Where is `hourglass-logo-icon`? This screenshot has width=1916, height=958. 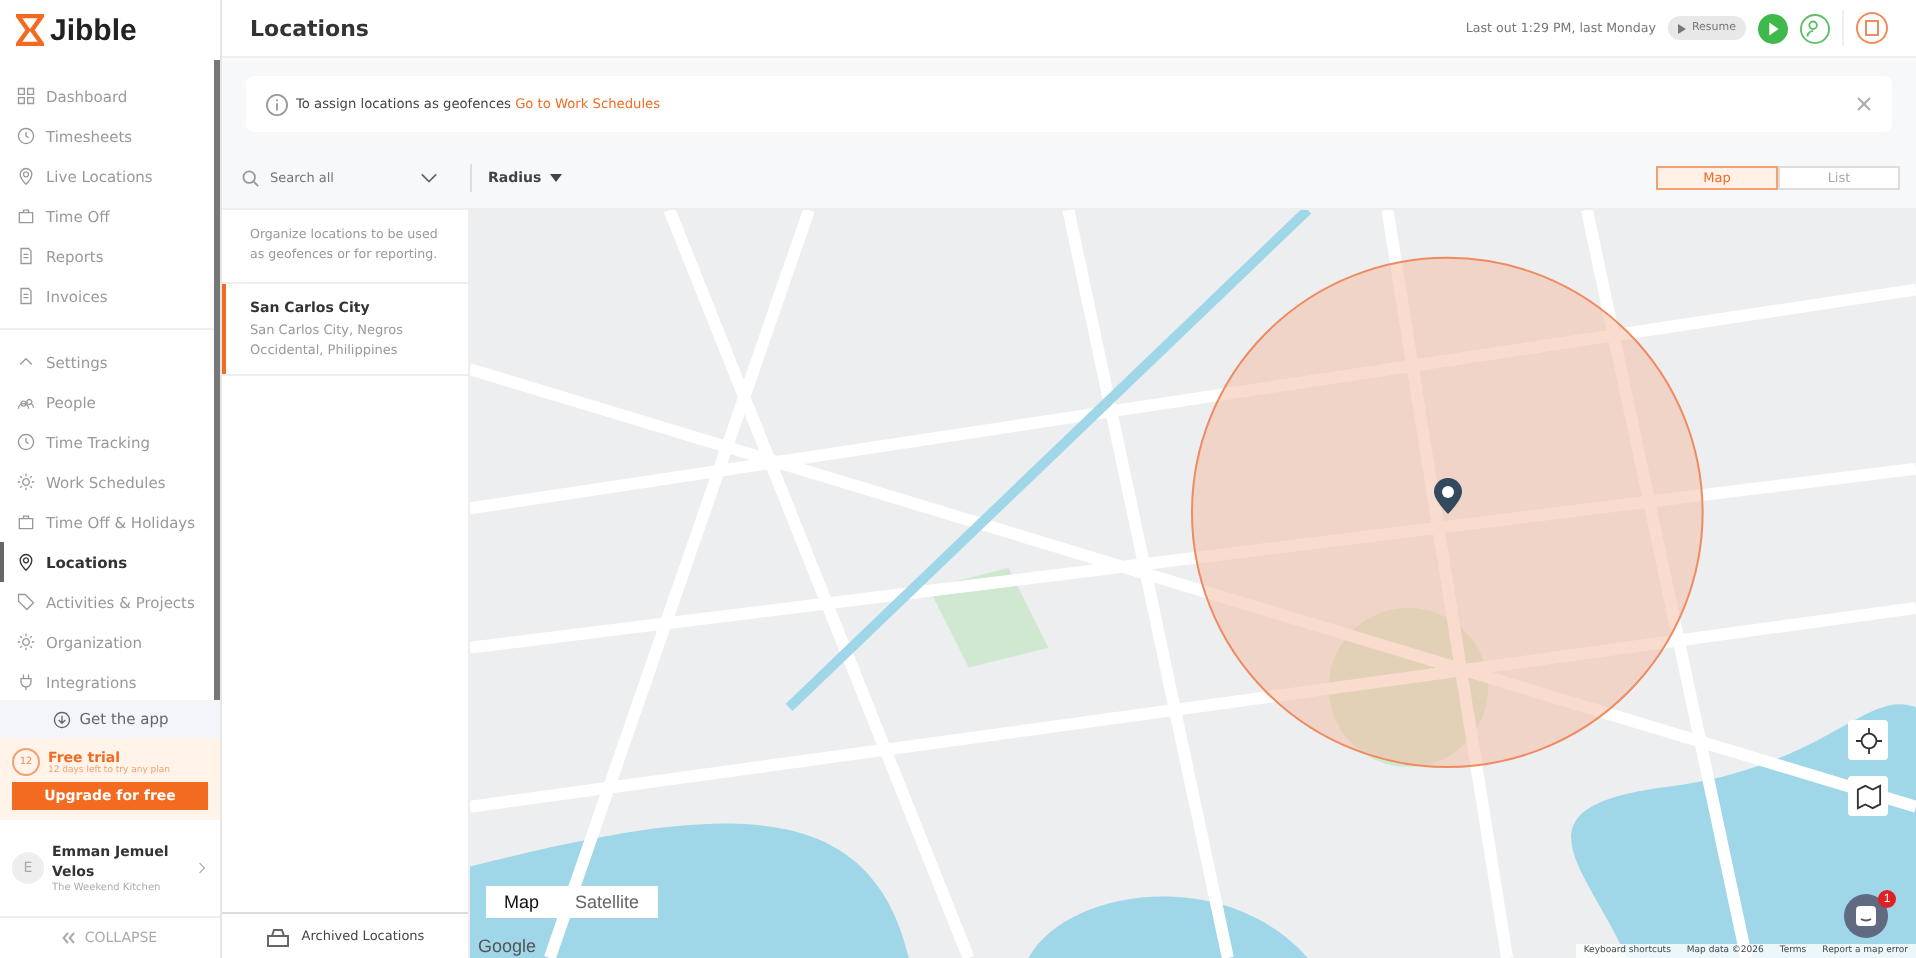
hourglass-logo-icon is located at coordinates (30, 30).